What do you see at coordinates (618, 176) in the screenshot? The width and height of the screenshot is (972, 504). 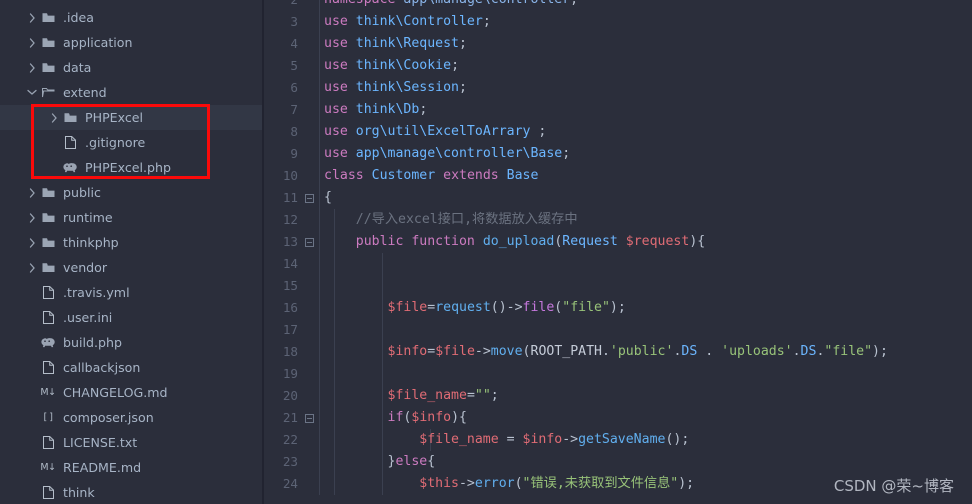 I see `code-line: 10 class Customer extends Base` at bounding box center [618, 176].